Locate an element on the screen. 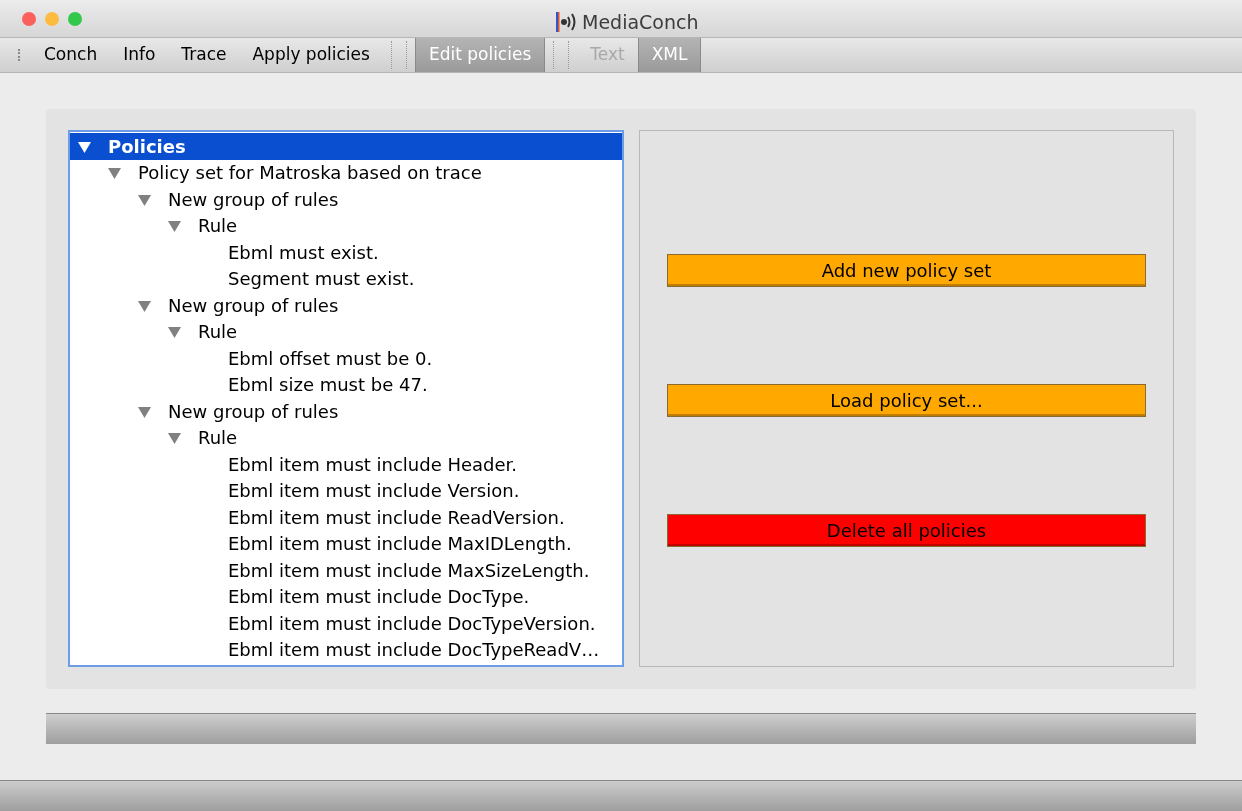 The image size is (1242, 811). toolbar-tab: Trace is located at coordinates (204, 55).